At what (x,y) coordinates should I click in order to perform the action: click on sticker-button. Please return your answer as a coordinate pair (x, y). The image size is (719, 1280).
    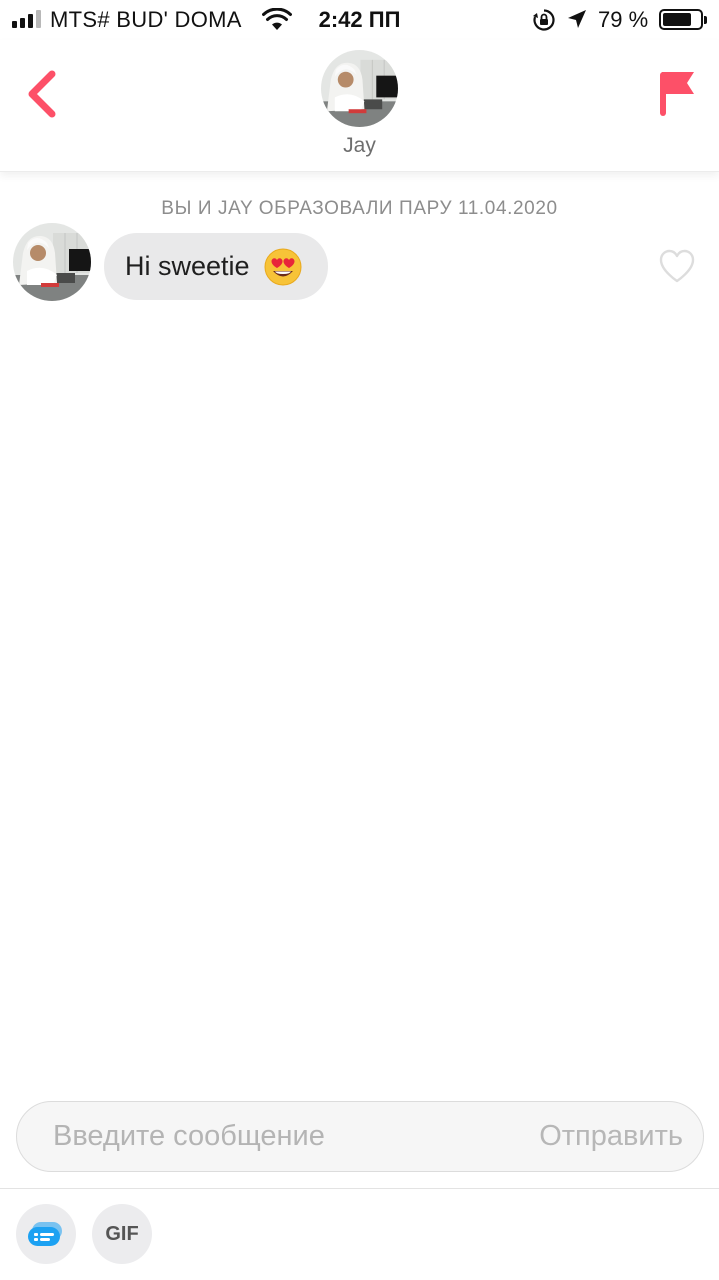
    Looking at the image, I should click on (46, 1234).